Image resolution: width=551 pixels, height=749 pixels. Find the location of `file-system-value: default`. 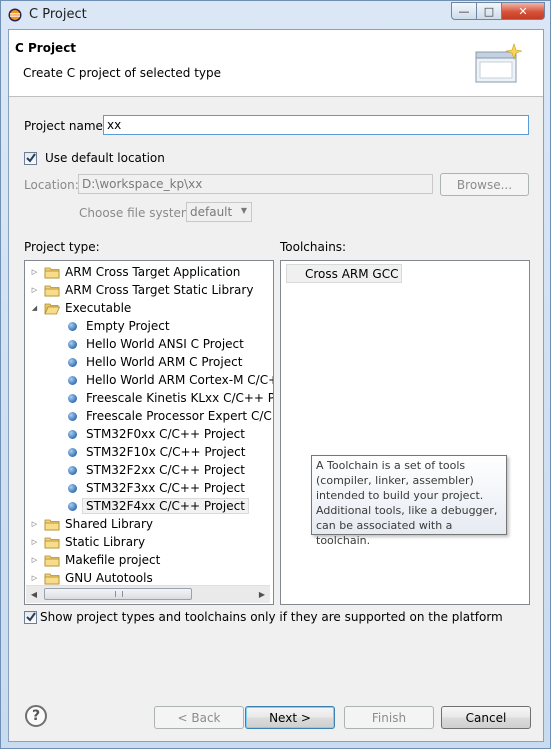

file-system-value: default is located at coordinates (211, 212).